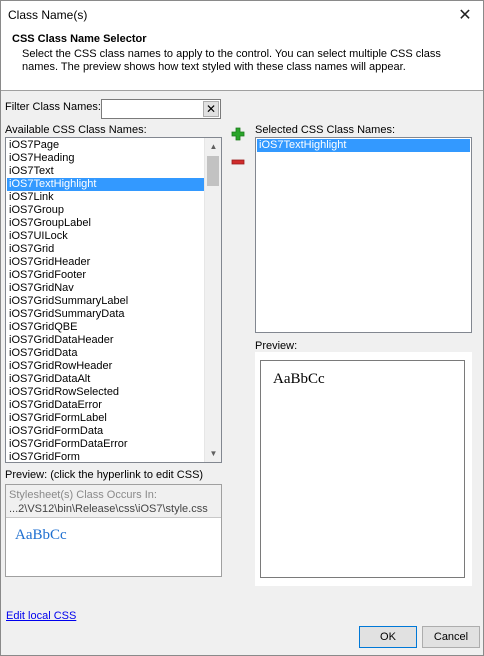  Describe the element at coordinates (106, 262) in the screenshot. I see `list-item: iOS7GridHeader` at that location.